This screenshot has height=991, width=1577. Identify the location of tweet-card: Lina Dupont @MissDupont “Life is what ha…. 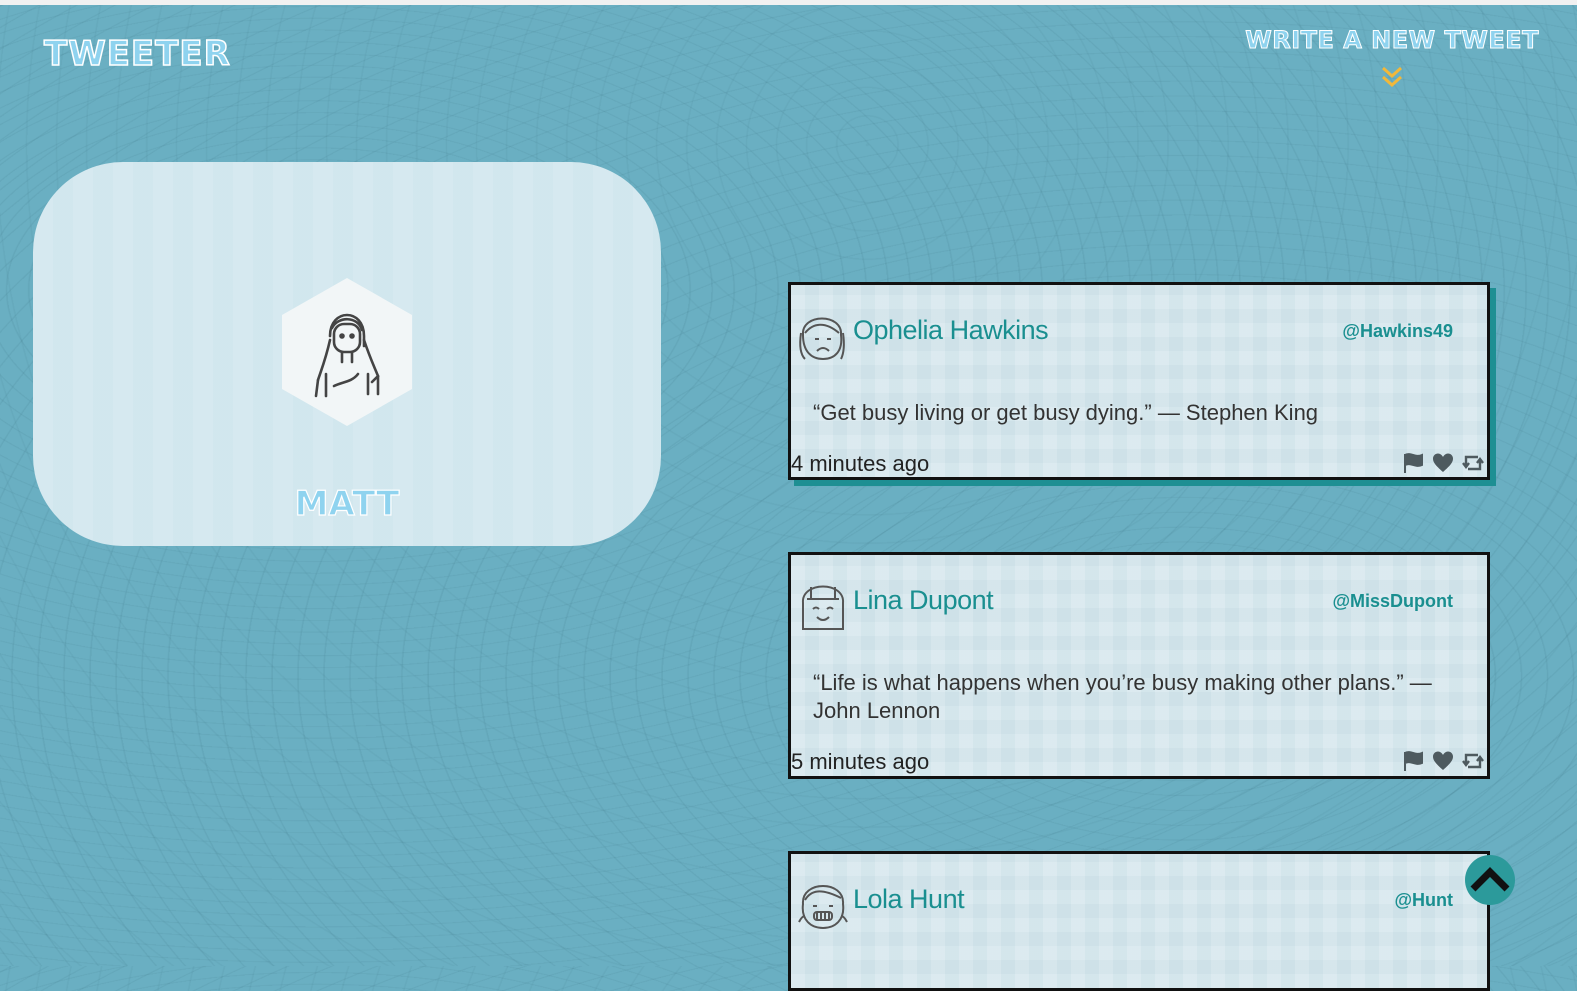
(1139, 665).